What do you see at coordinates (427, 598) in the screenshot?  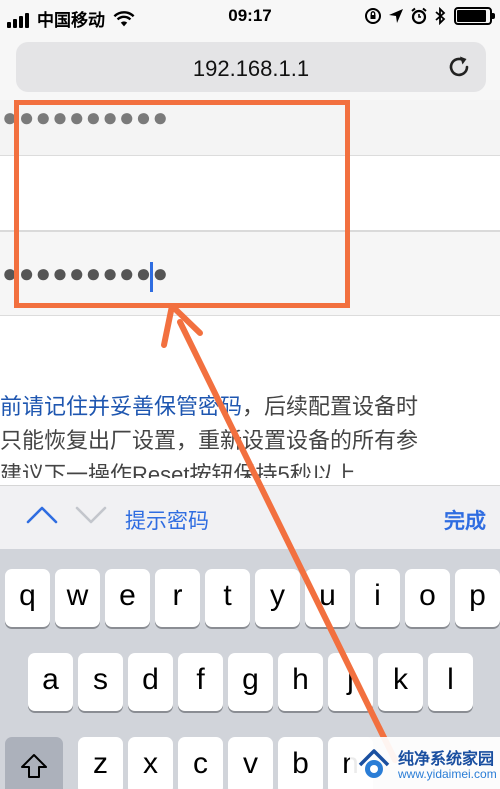 I see `key-o: o` at bounding box center [427, 598].